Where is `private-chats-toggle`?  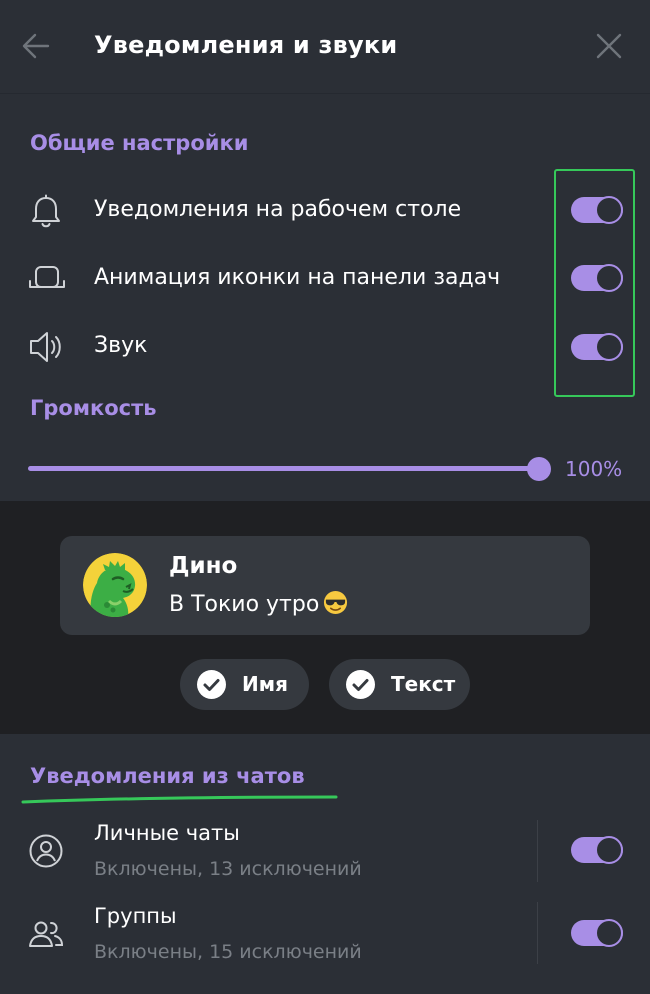
private-chats-toggle is located at coordinates (597, 850).